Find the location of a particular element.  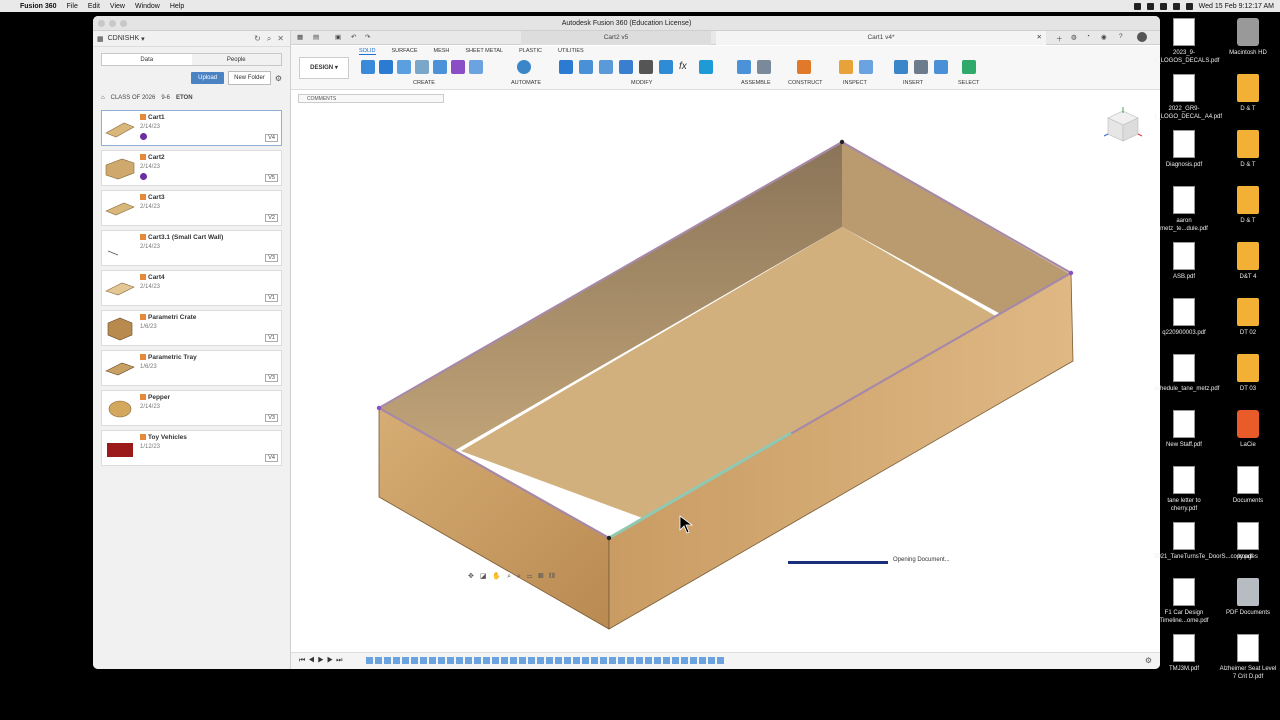

minimize-window-button is located at coordinates (112, 23).